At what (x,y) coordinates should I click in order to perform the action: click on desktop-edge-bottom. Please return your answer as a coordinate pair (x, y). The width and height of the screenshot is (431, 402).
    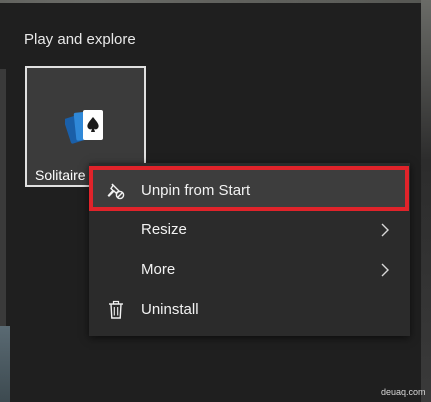
    Looking at the image, I should click on (5, 364).